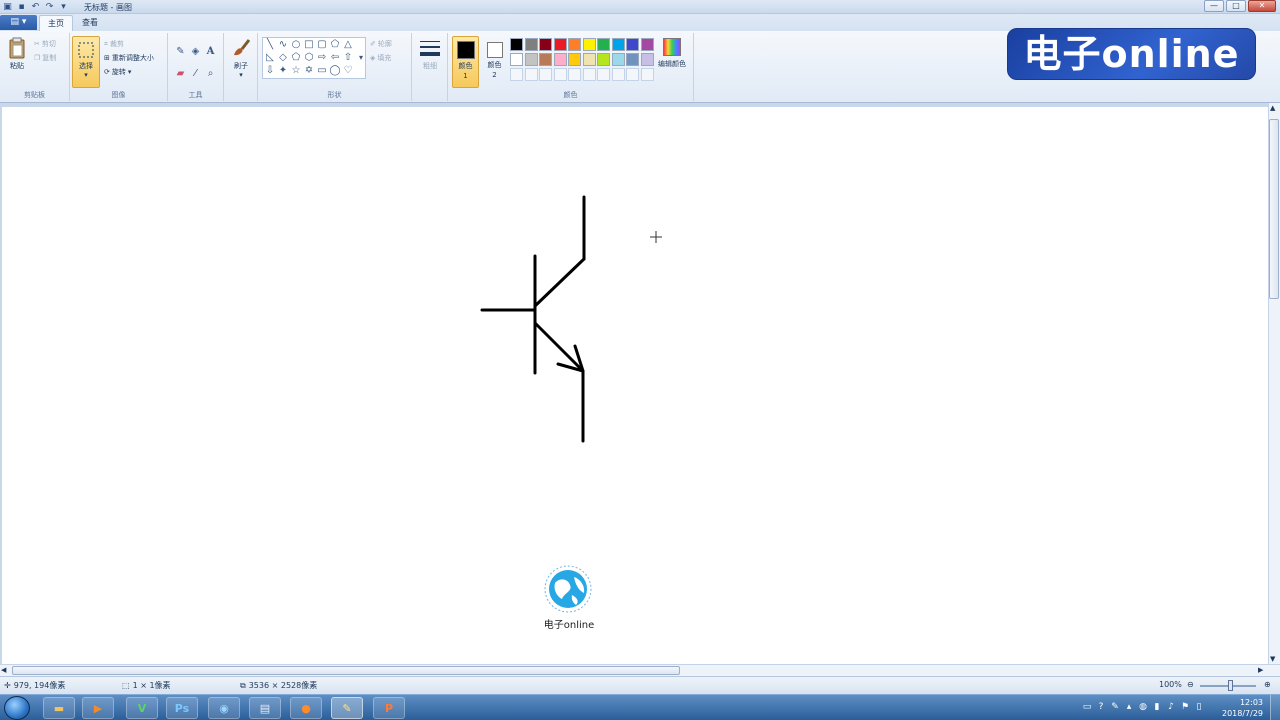 This screenshot has width=1280, height=720. Describe the element at coordinates (1129, 707) in the screenshot. I see `tray-arrow-icon: ▴` at that location.